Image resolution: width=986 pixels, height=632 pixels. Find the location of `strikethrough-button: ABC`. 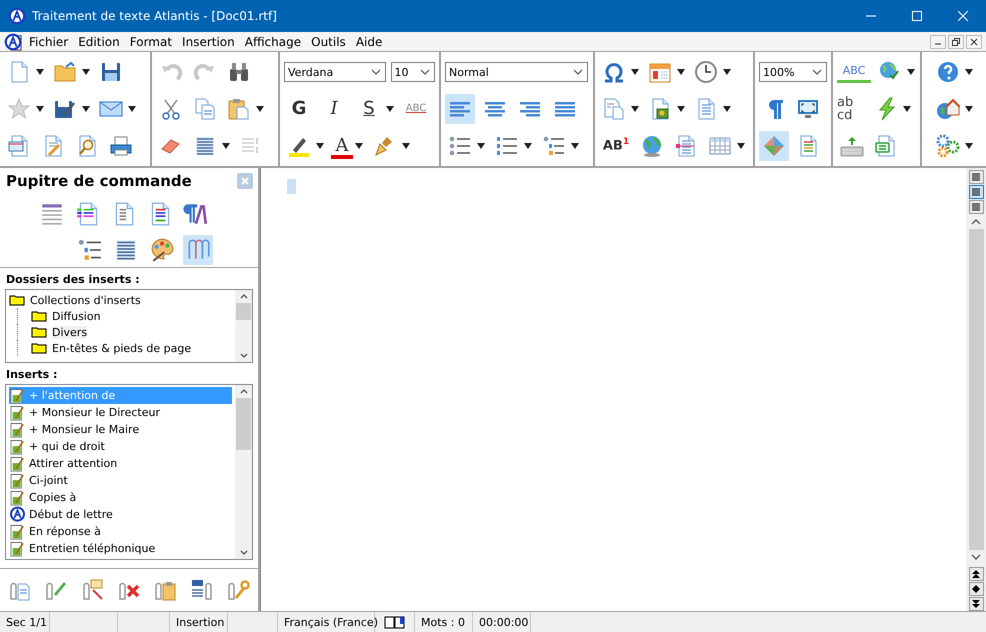

strikethrough-button: ABC is located at coordinates (416, 109).